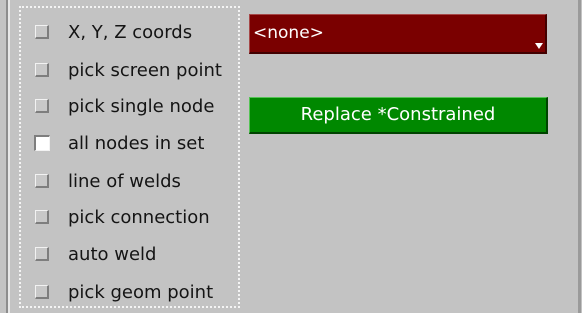  Describe the element at coordinates (124, 181) in the screenshot. I see `line-of-welds-label: line of welds` at that location.